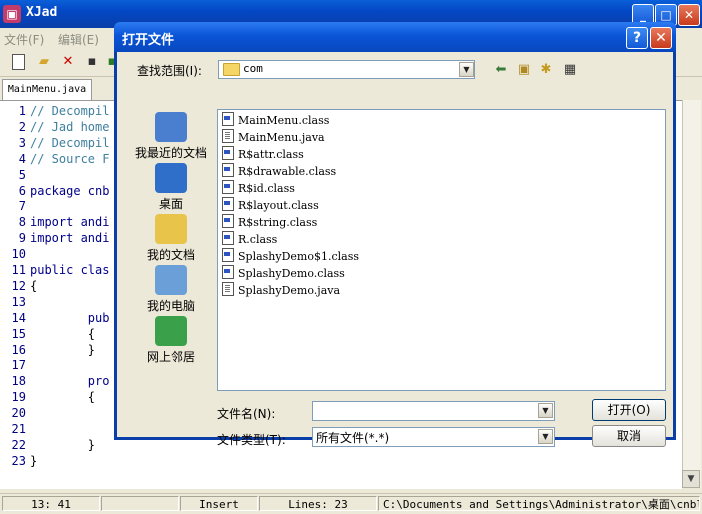 This screenshot has height=514, width=702. Describe the element at coordinates (691, 479) in the screenshot. I see `scroll-down-icon: ▼` at that location.